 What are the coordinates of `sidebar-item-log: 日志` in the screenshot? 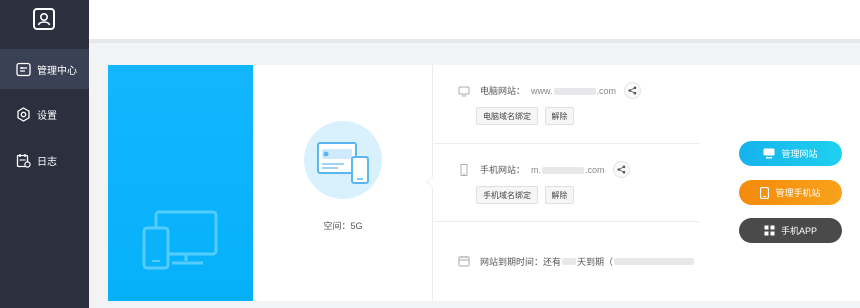 It's located at (44, 160).